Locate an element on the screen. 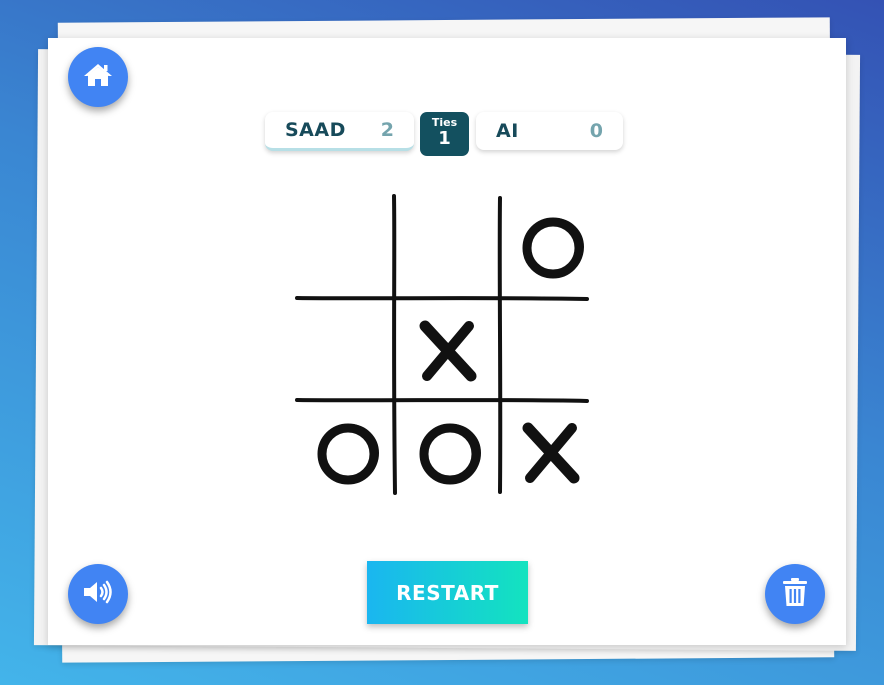 This screenshot has width=884, height=685. ties-box: Ties 1 is located at coordinates (444, 134).